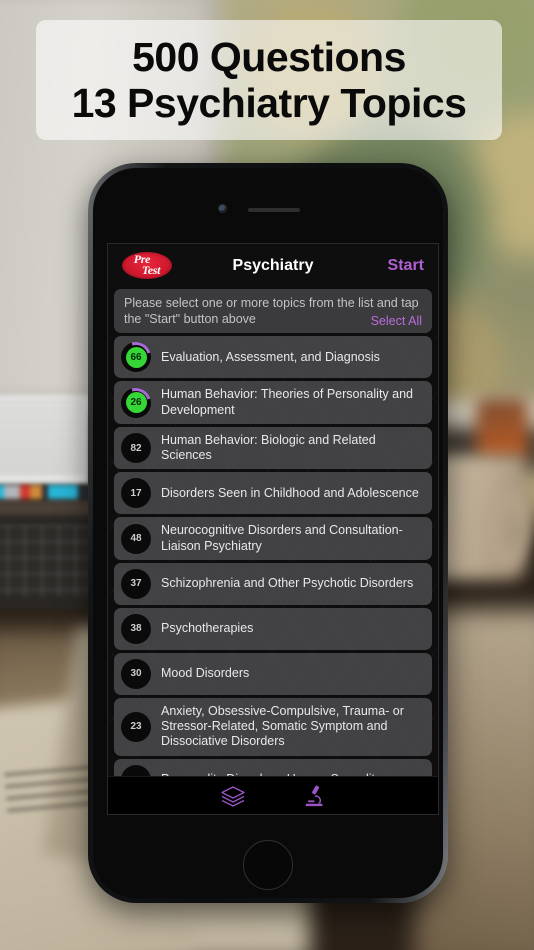  Describe the element at coordinates (269, 56) in the screenshot. I see `promo-line-1: 500 Questions` at that location.